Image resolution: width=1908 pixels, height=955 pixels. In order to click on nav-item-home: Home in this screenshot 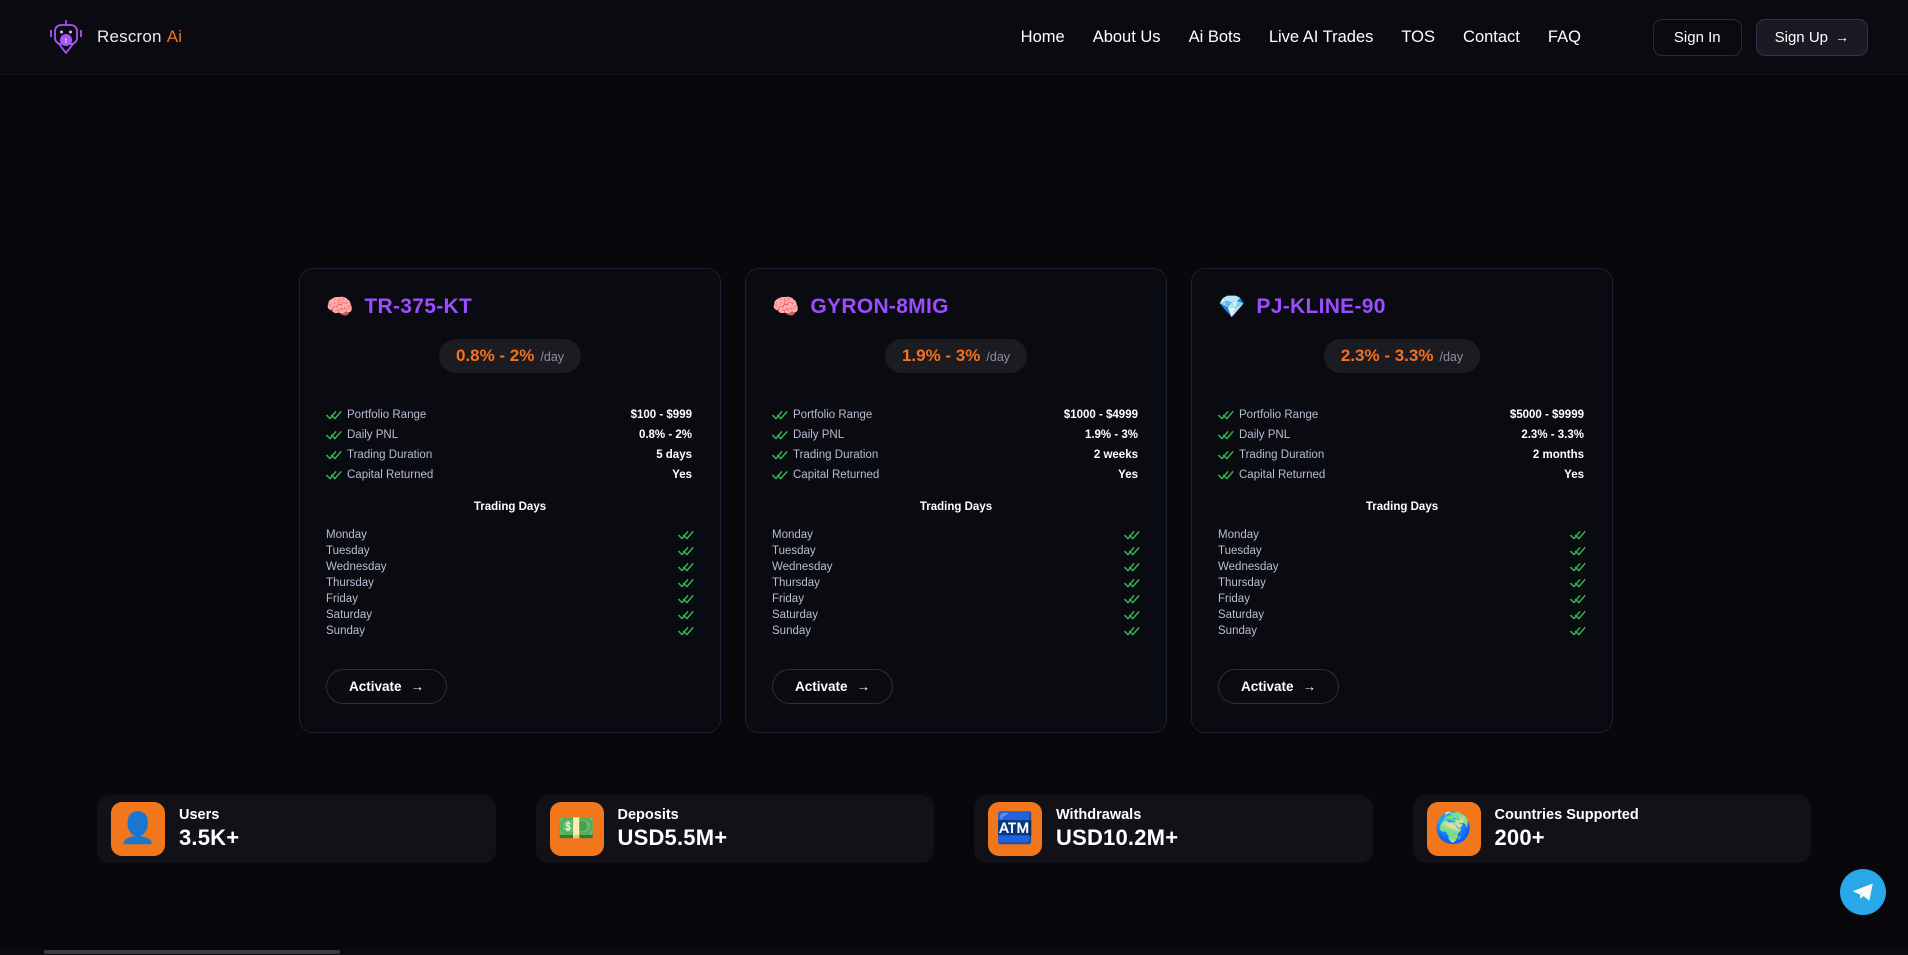, I will do `click(1043, 37)`.